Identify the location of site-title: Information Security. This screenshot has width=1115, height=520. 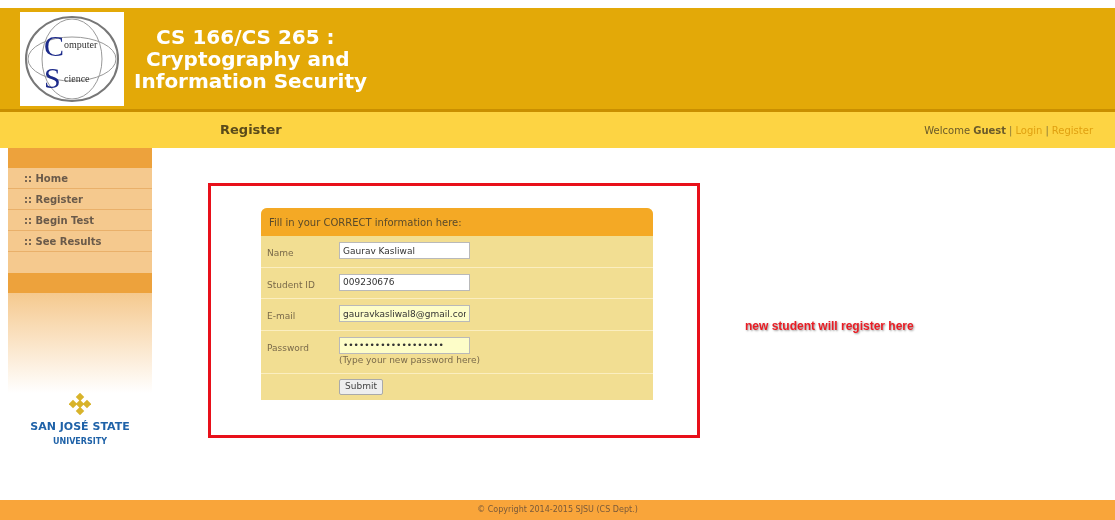
(251, 80).